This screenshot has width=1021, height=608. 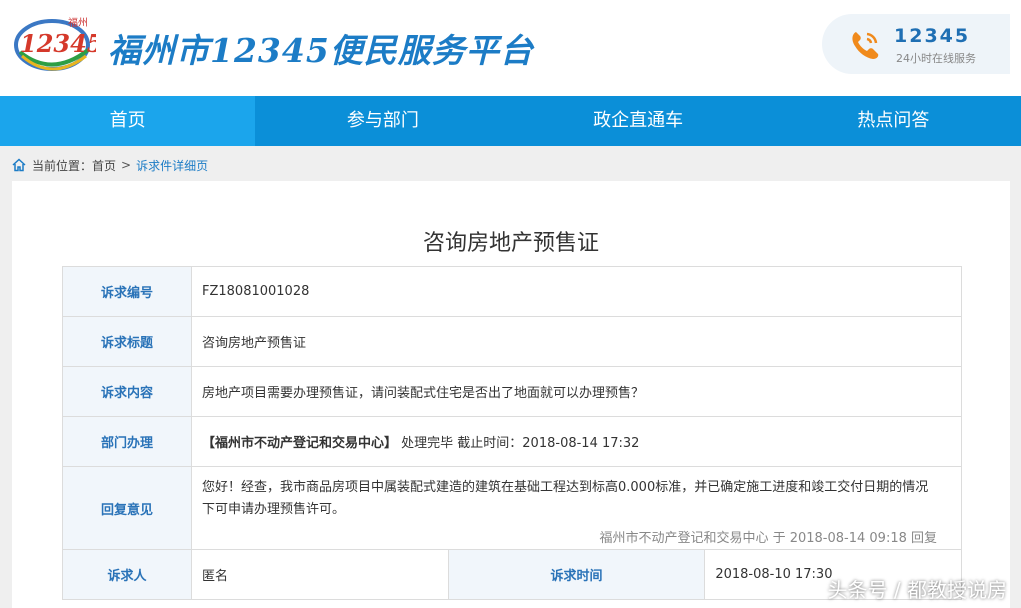 I want to click on breadcrumb-prefix: 当前位置：, so click(x=62, y=165).